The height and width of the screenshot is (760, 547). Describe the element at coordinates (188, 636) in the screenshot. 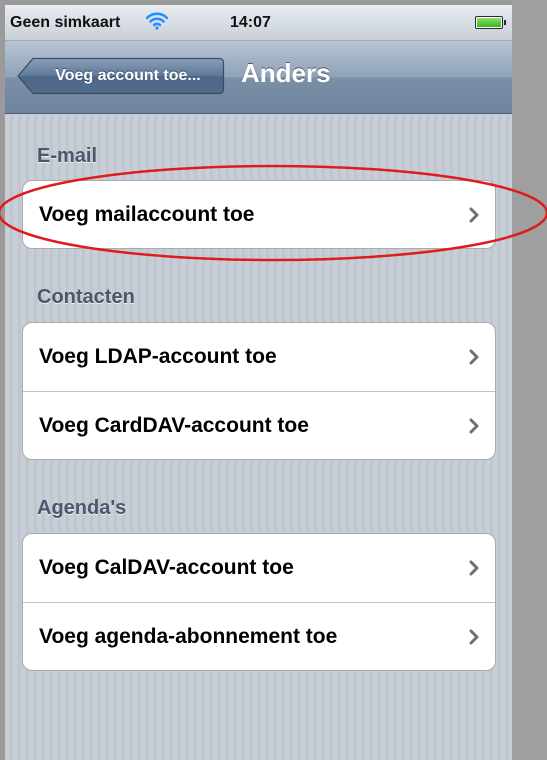

I see `row-label: Voeg agenda-abonnement toe` at that location.